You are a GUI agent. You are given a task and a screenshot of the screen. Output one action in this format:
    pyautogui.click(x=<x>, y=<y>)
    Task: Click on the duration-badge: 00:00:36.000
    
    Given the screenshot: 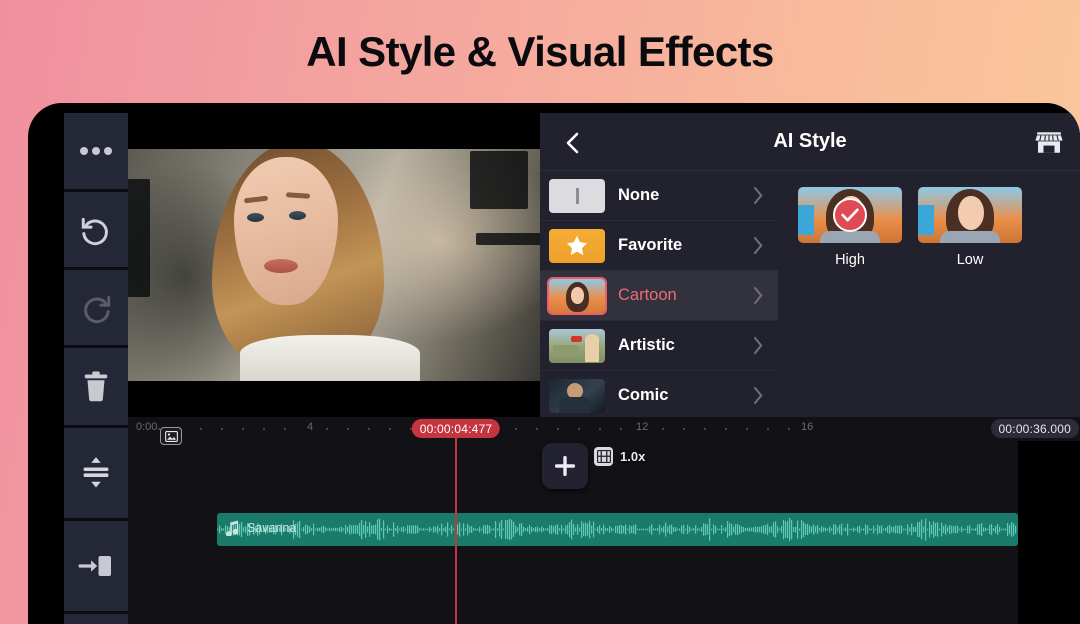 What is the action you would take?
    pyautogui.click(x=1034, y=428)
    